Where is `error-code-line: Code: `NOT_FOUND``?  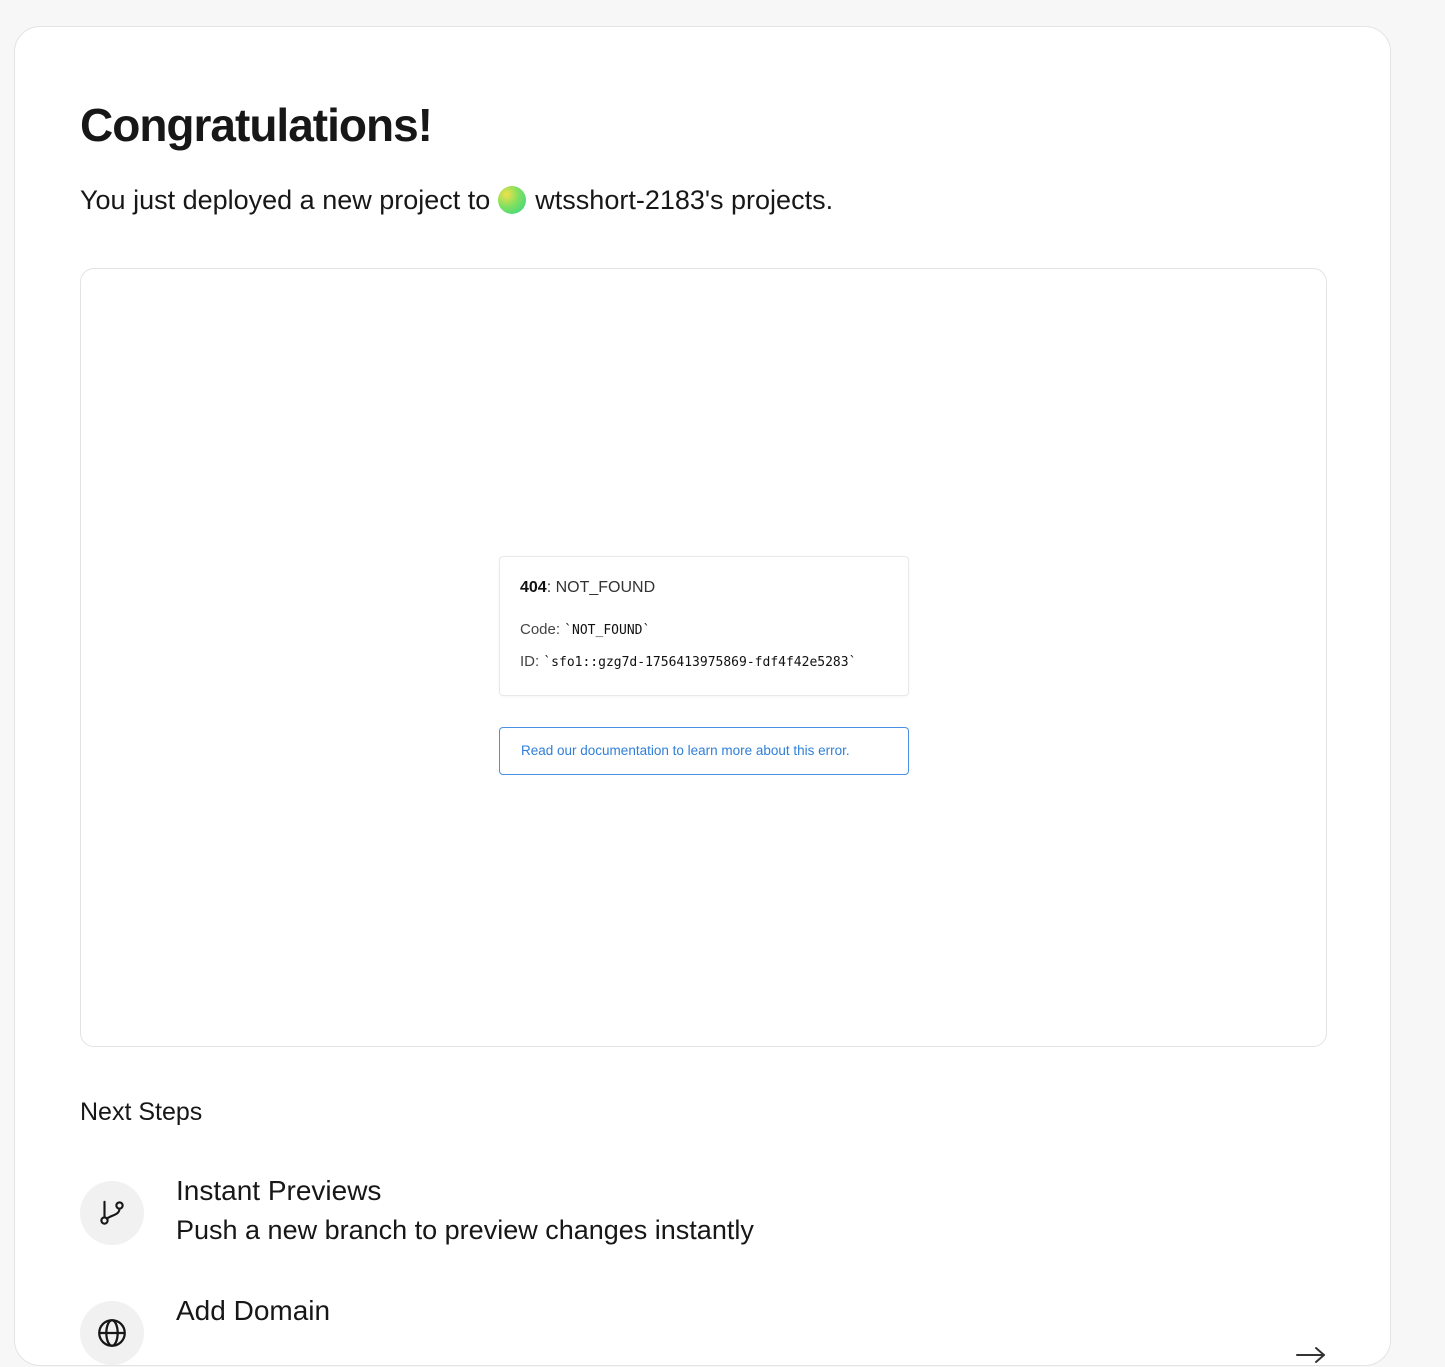
error-code-line: Code: `NOT_FOUND` is located at coordinates (585, 629).